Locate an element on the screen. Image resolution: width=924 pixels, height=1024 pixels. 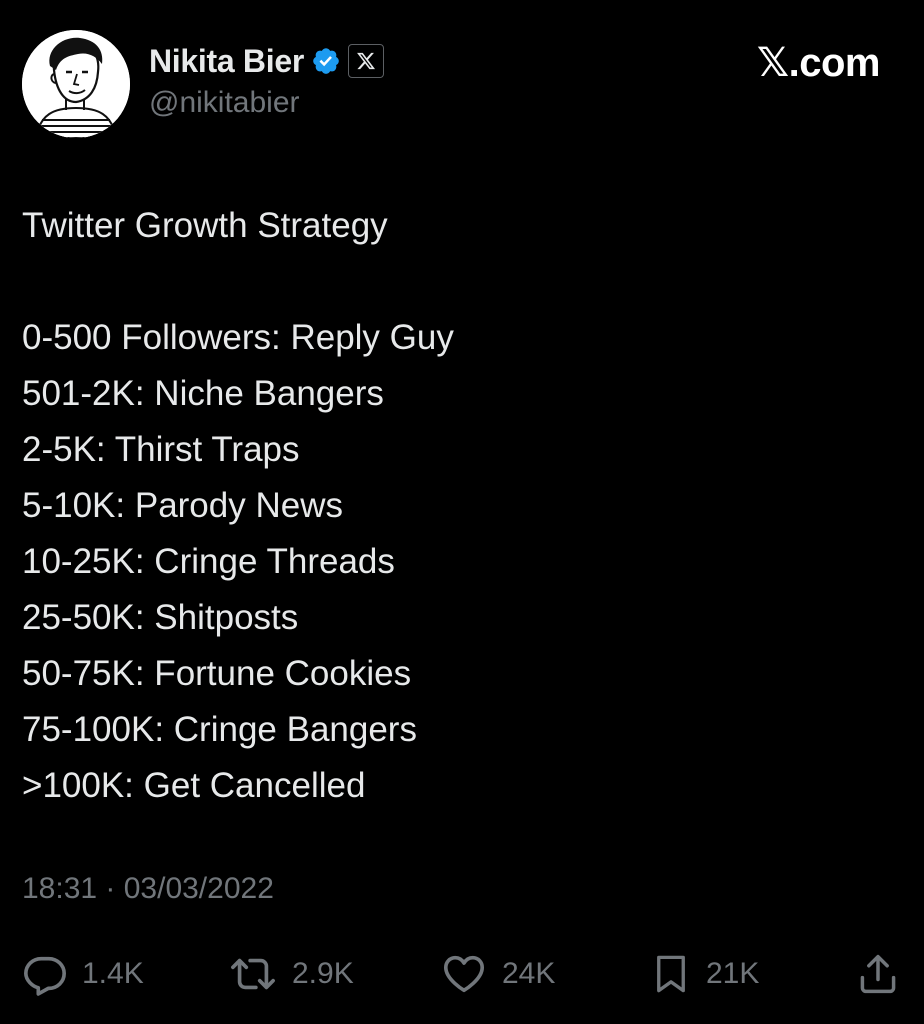
tweet-line: 5-10K: Parody News is located at coordinates (182, 505).